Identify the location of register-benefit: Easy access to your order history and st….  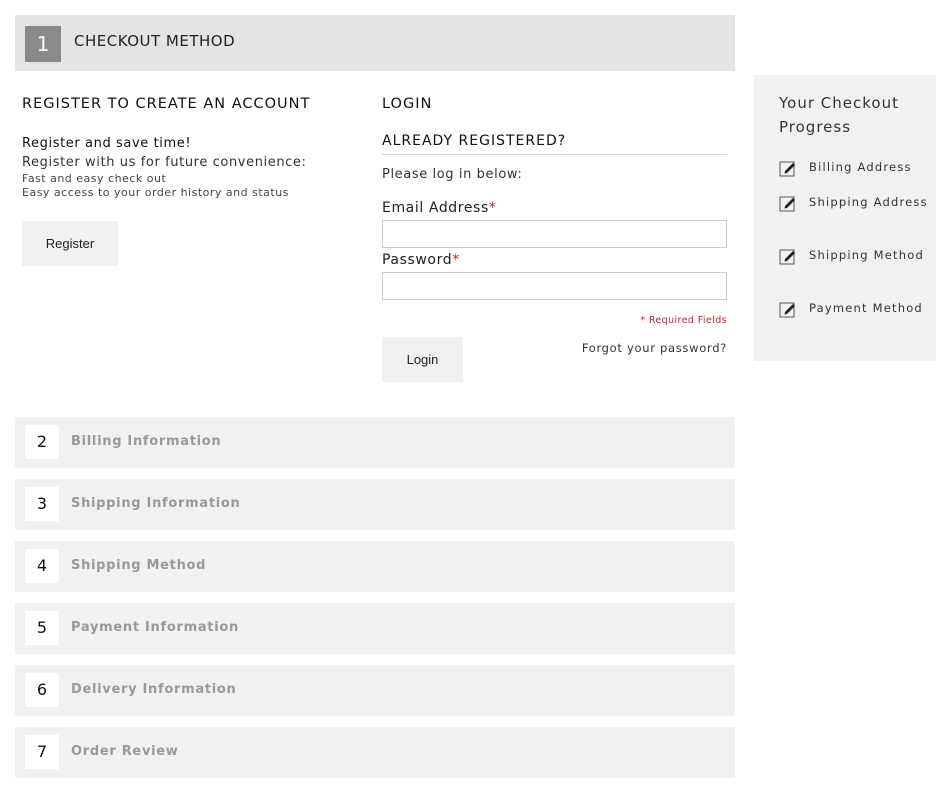
(155, 192).